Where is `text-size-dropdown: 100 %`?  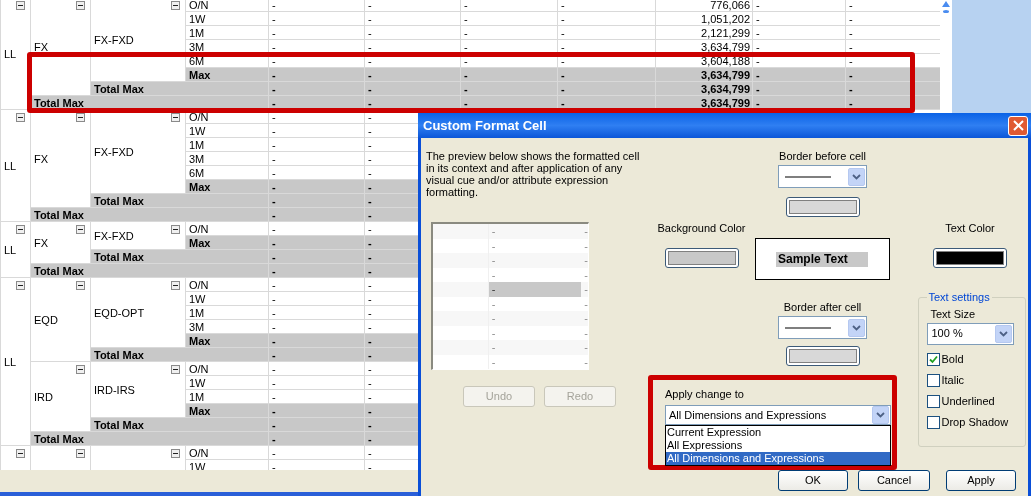 text-size-dropdown: 100 % is located at coordinates (970, 333).